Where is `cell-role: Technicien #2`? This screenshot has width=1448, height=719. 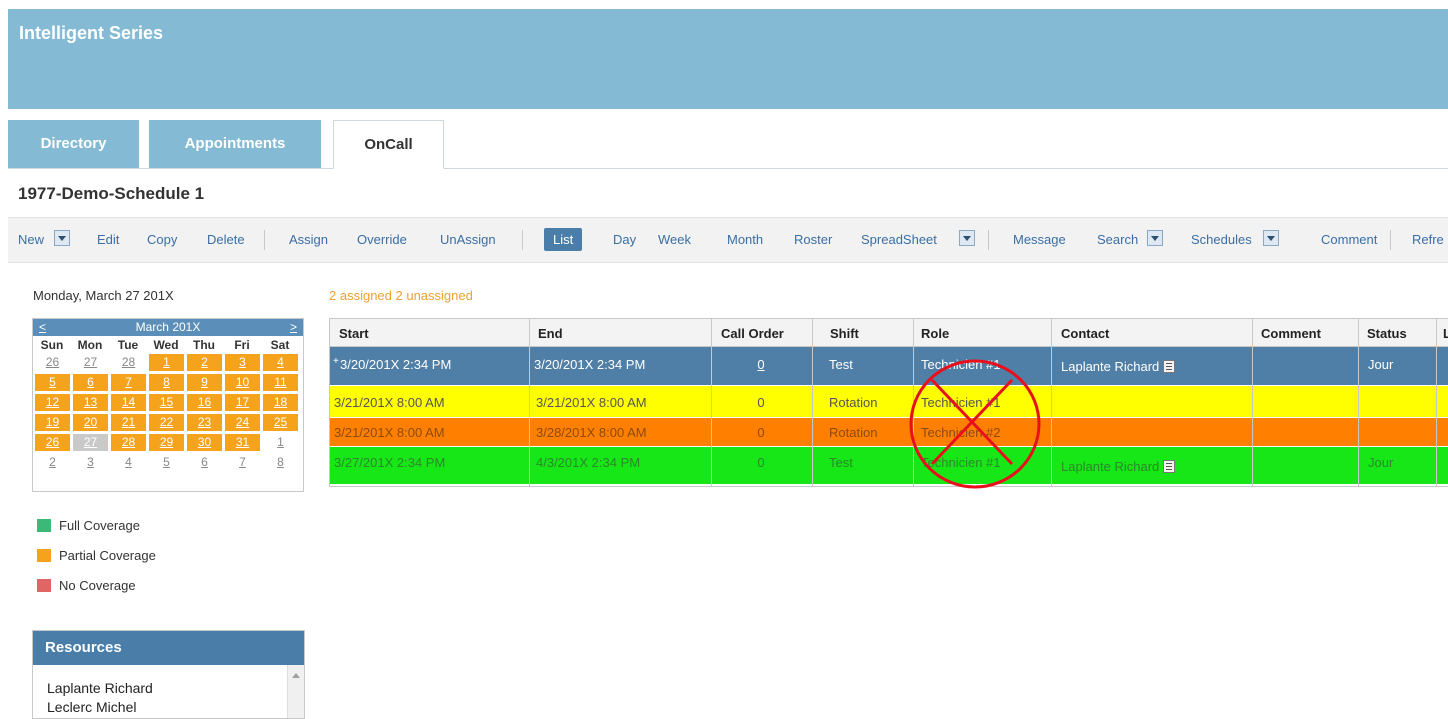 cell-role: Technicien #2 is located at coordinates (961, 432).